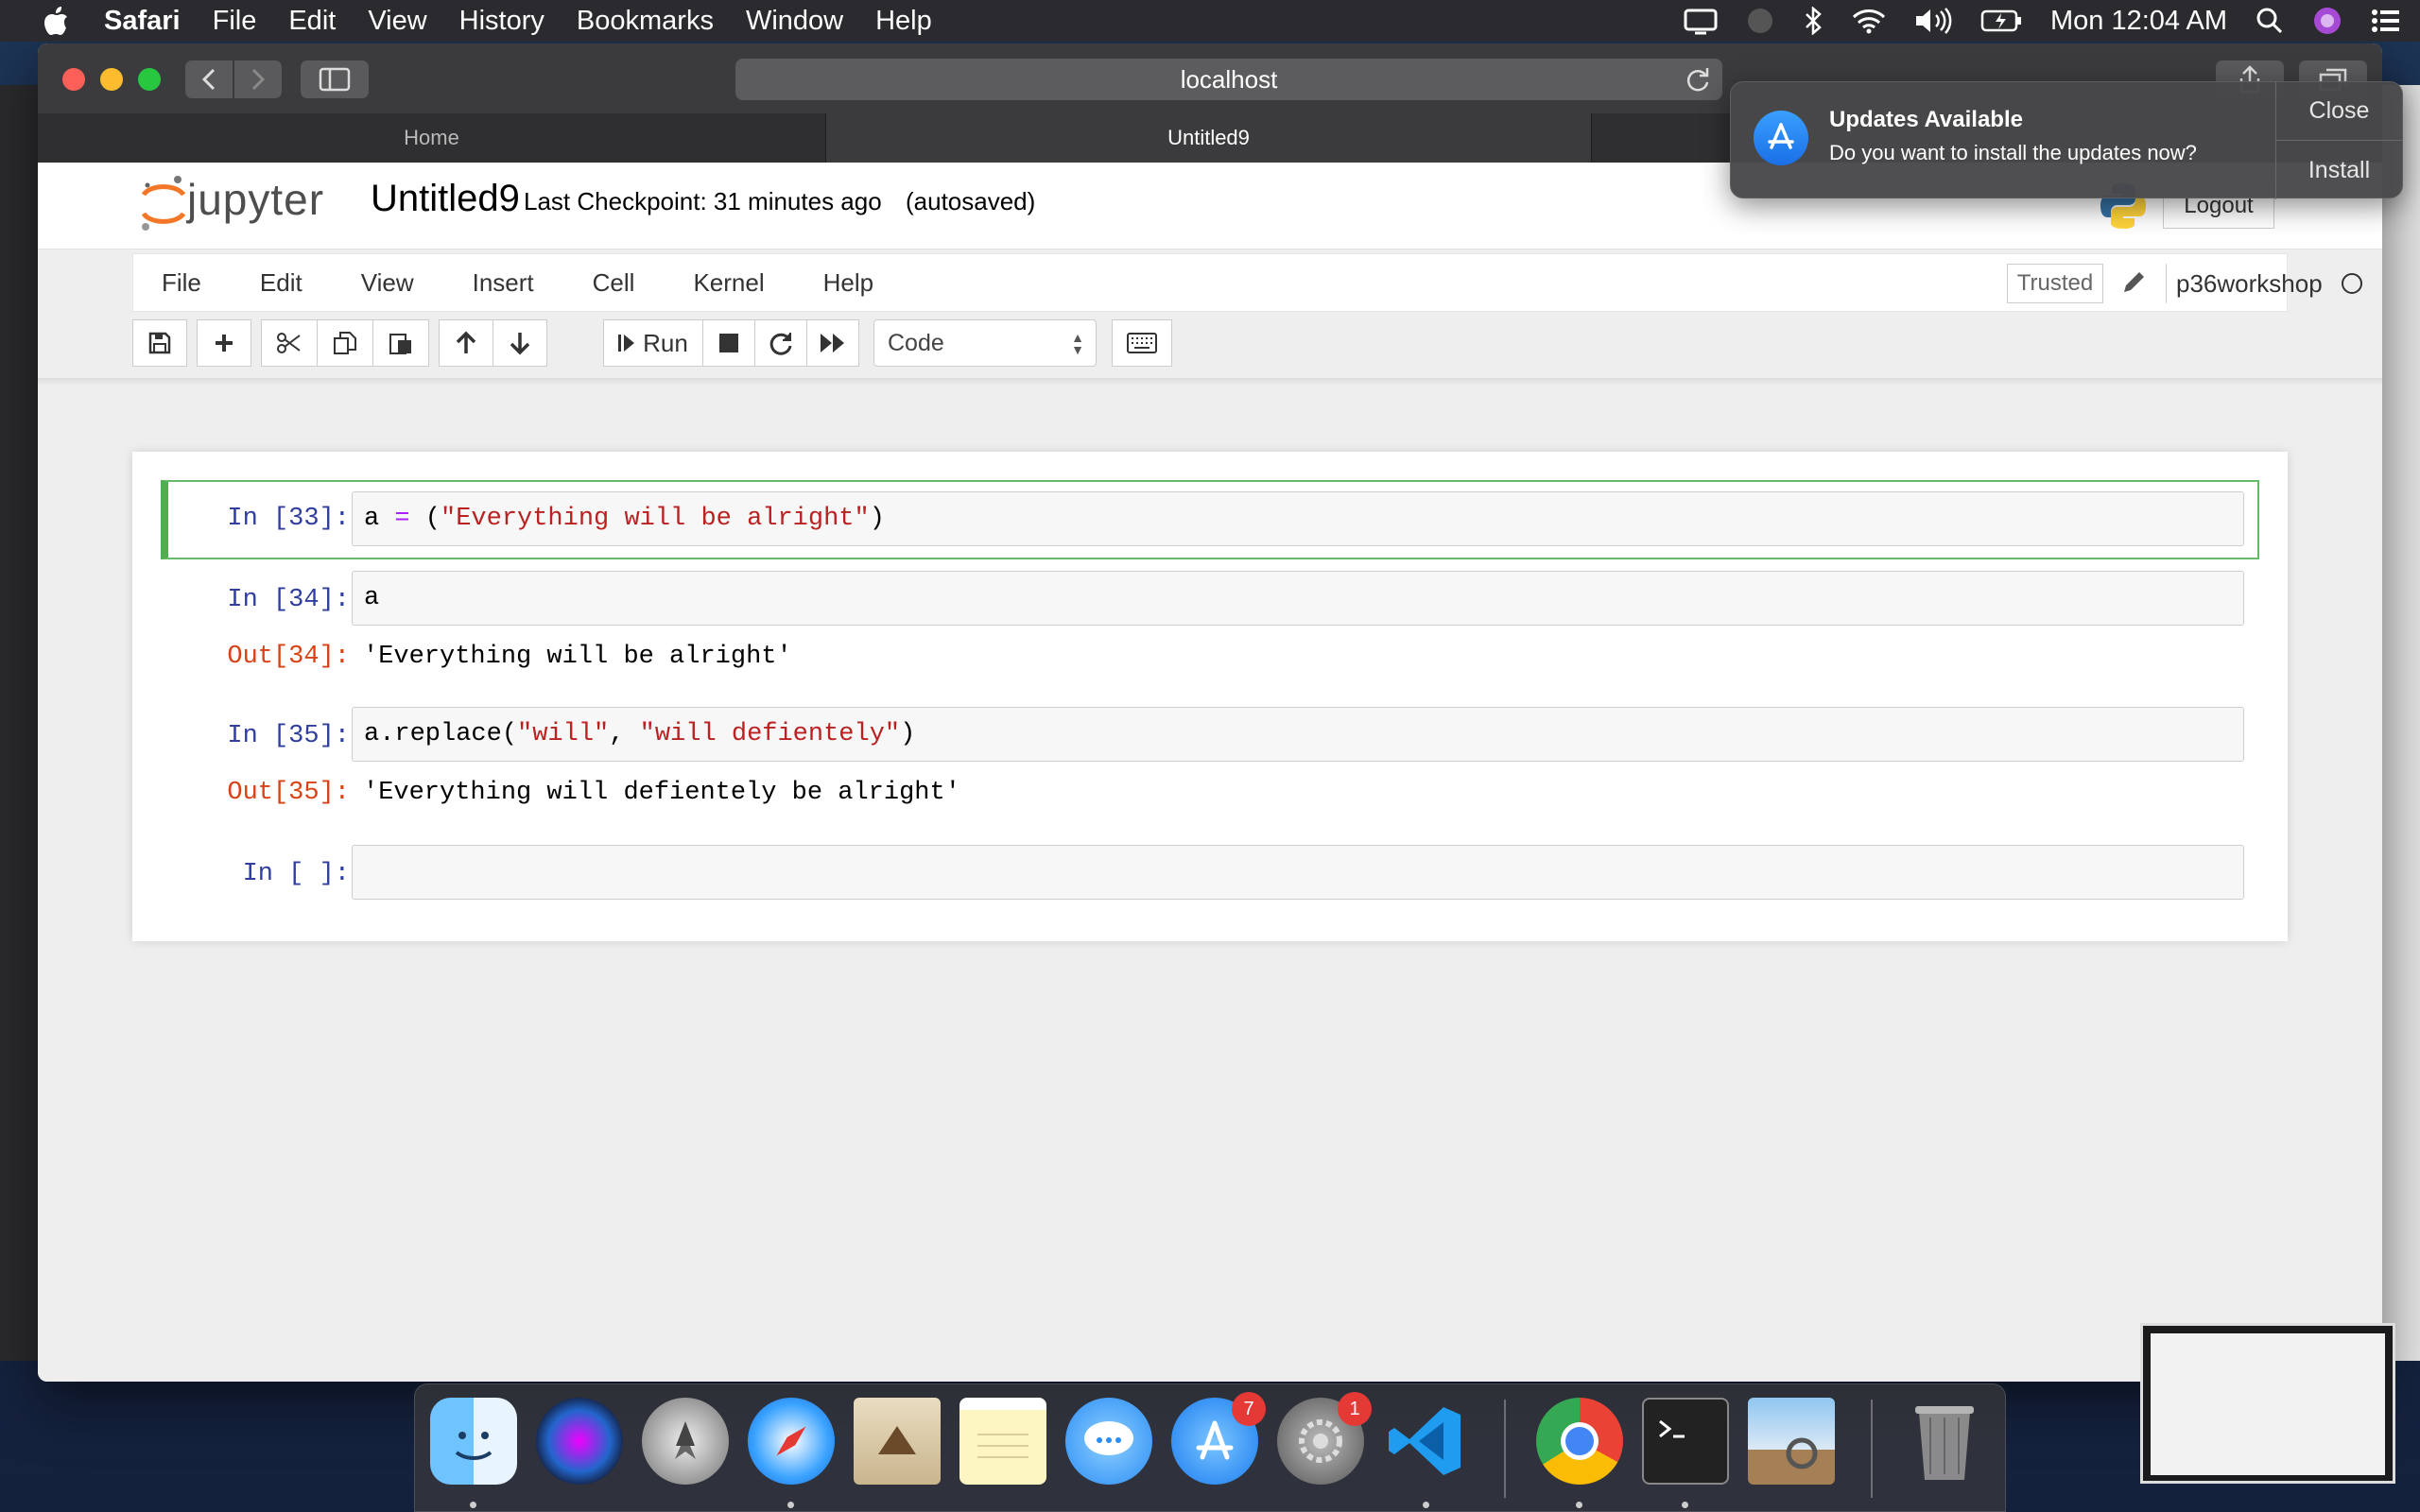 This screenshot has height=1512, width=2420. I want to click on menubar-edit: Edit, so click(312, 21).